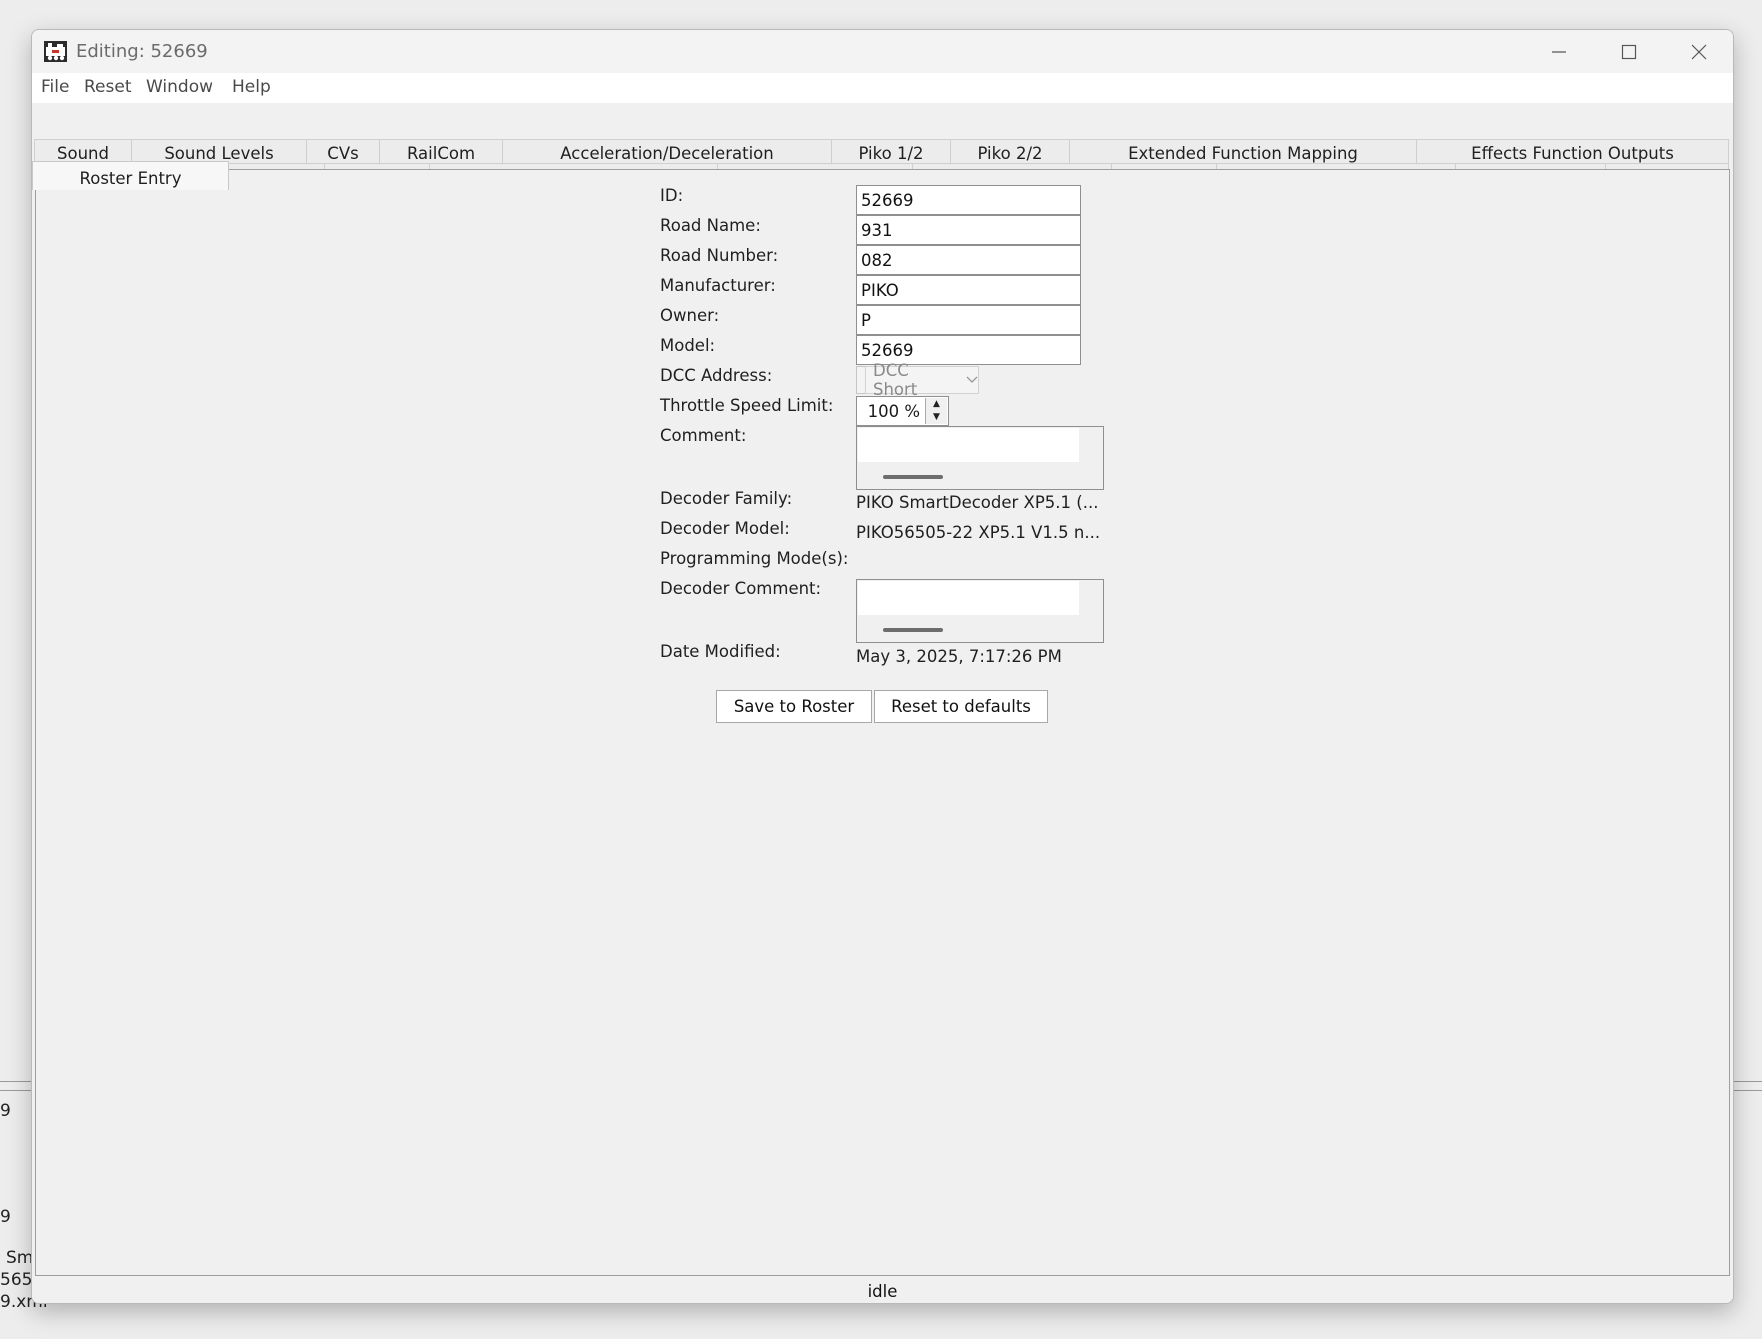 The image size is (1762, 1339). Describe the element at coordinates (179, 87) in the screenshot. I see `menu-window: Window` at that location.